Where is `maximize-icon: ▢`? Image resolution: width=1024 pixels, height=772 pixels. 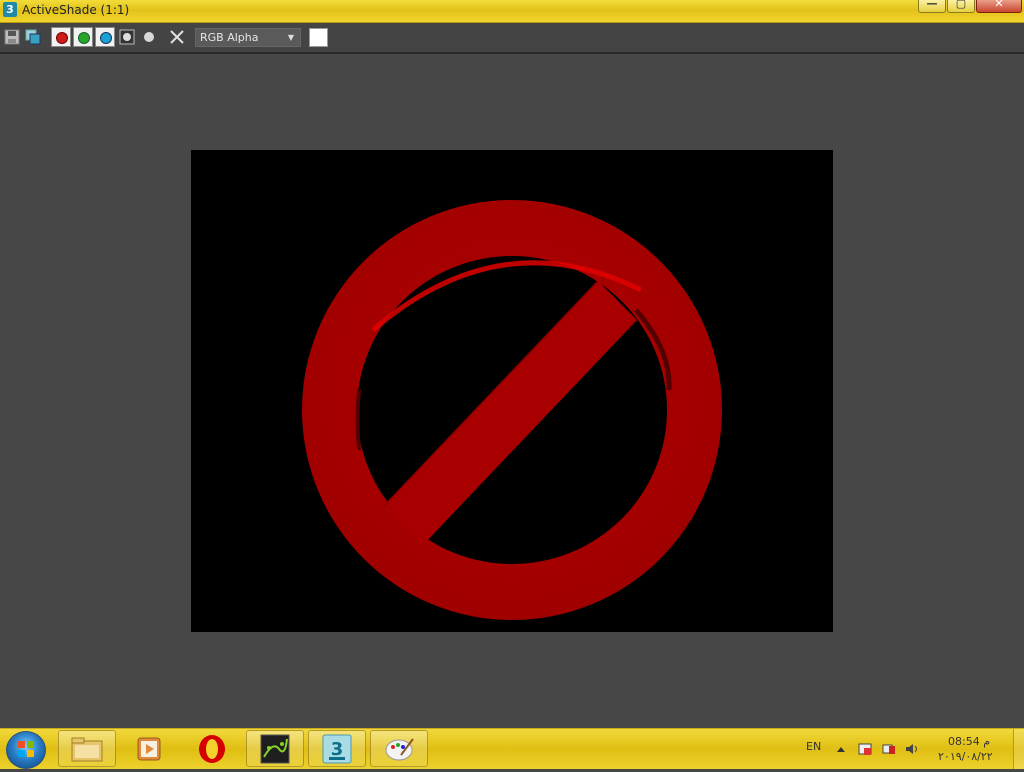 maximize-icon: ▢ is located at coordinates (961, 5).